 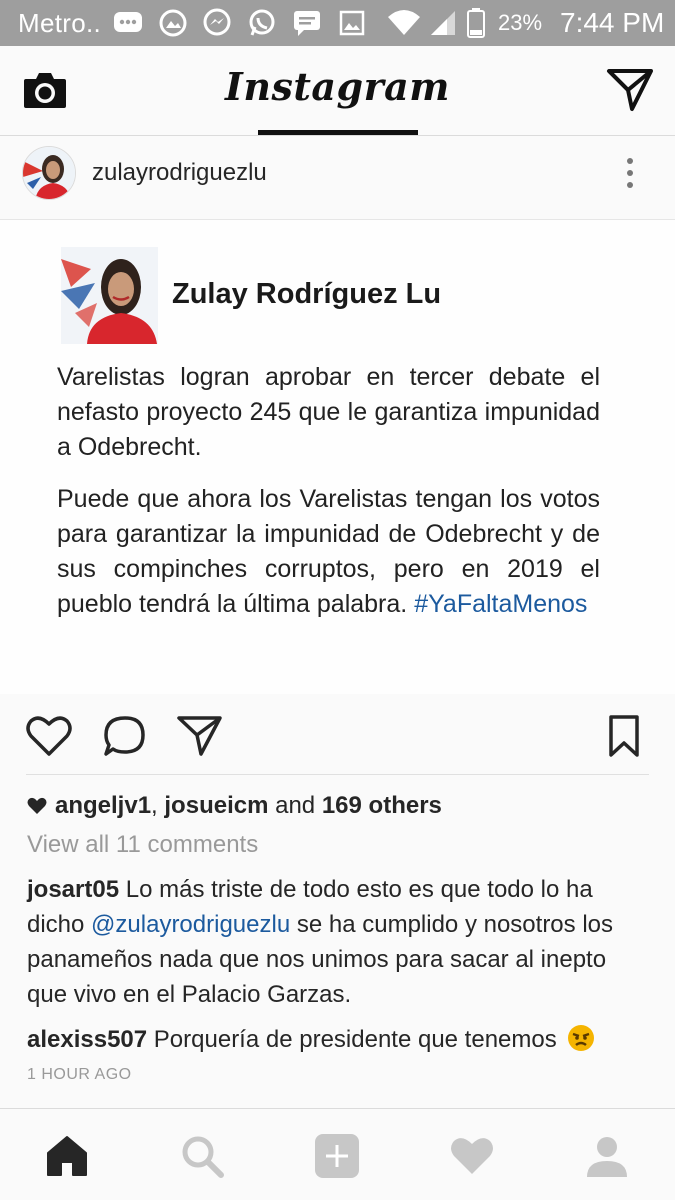 What do you see at coordinates (173, 23) in the screenshot?
I see `photo-icon` at bounding box center [173, 23].